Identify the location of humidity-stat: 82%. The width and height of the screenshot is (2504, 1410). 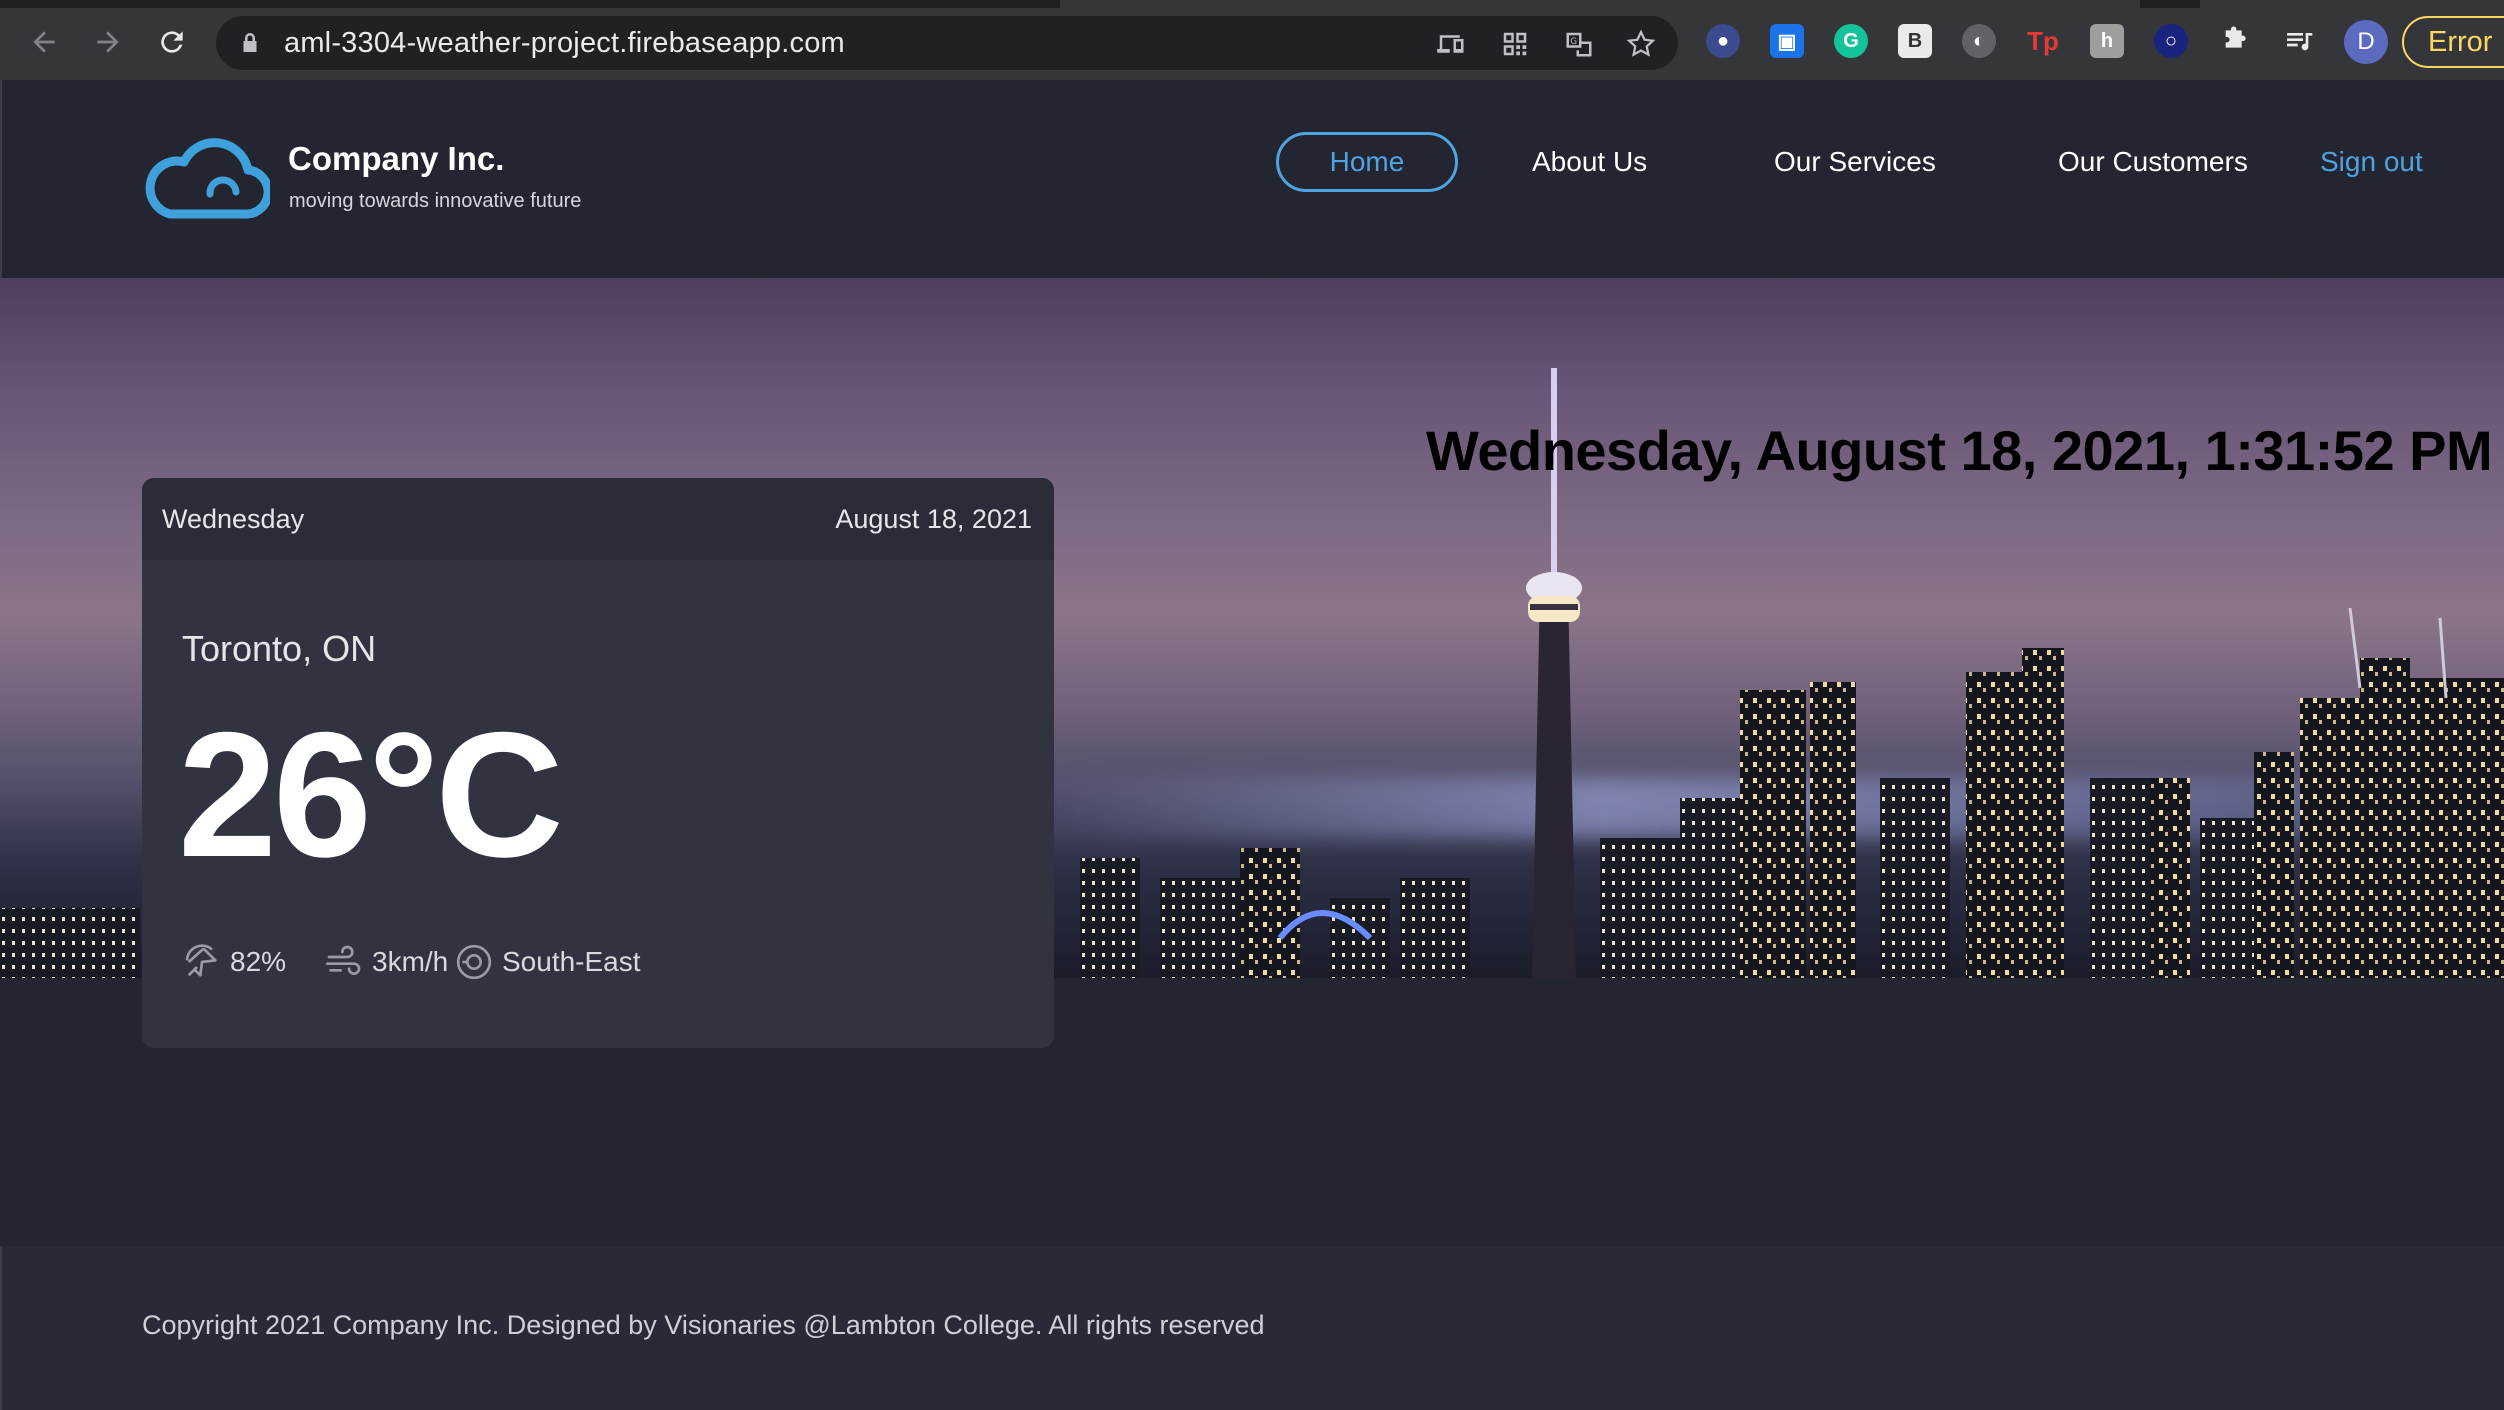
(234, 962).